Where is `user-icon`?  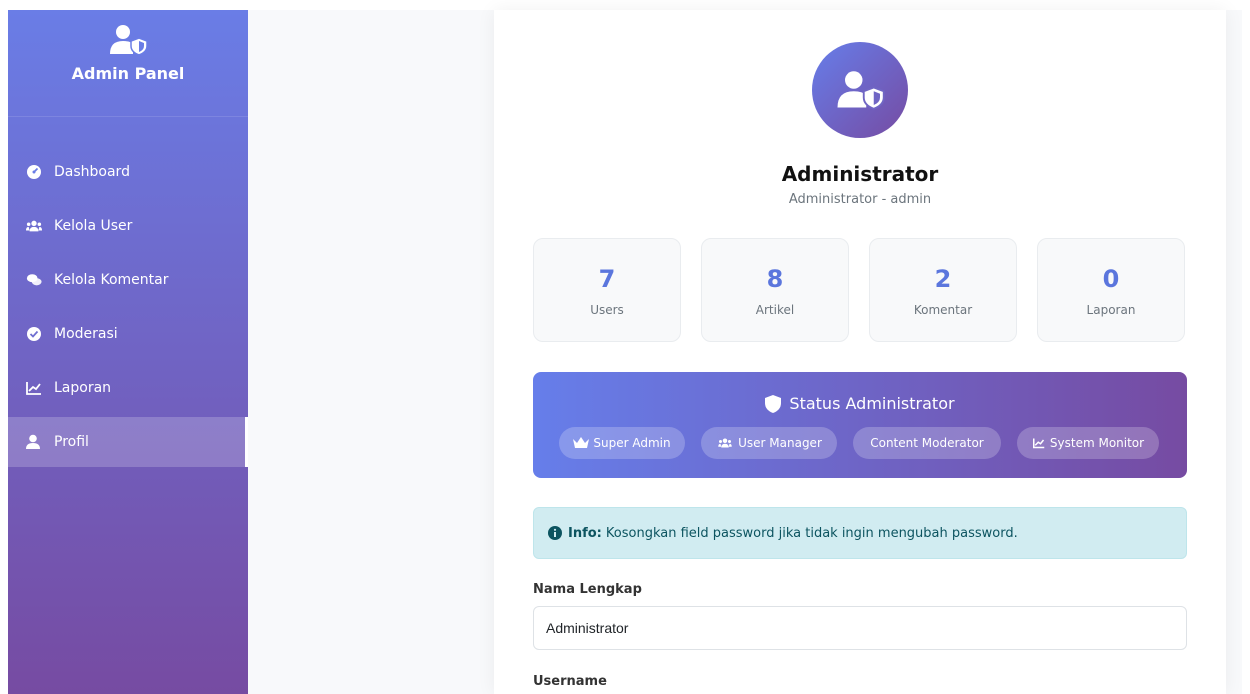
user-icon is located at coordinates (34, 442).